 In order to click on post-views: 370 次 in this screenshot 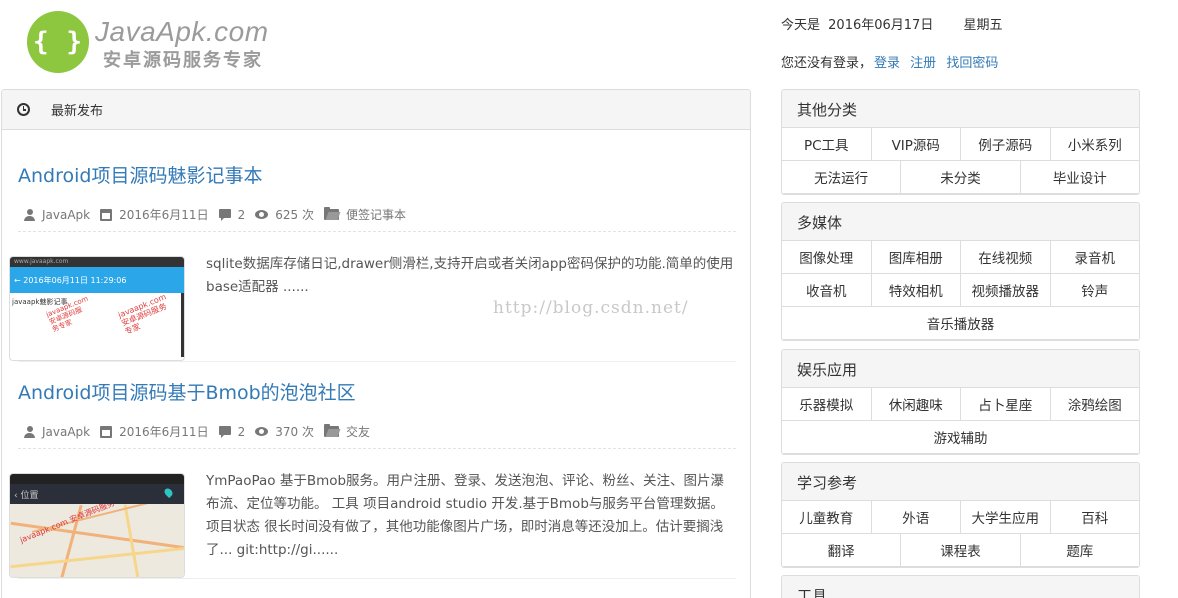, I will do `click(294, 432)`.